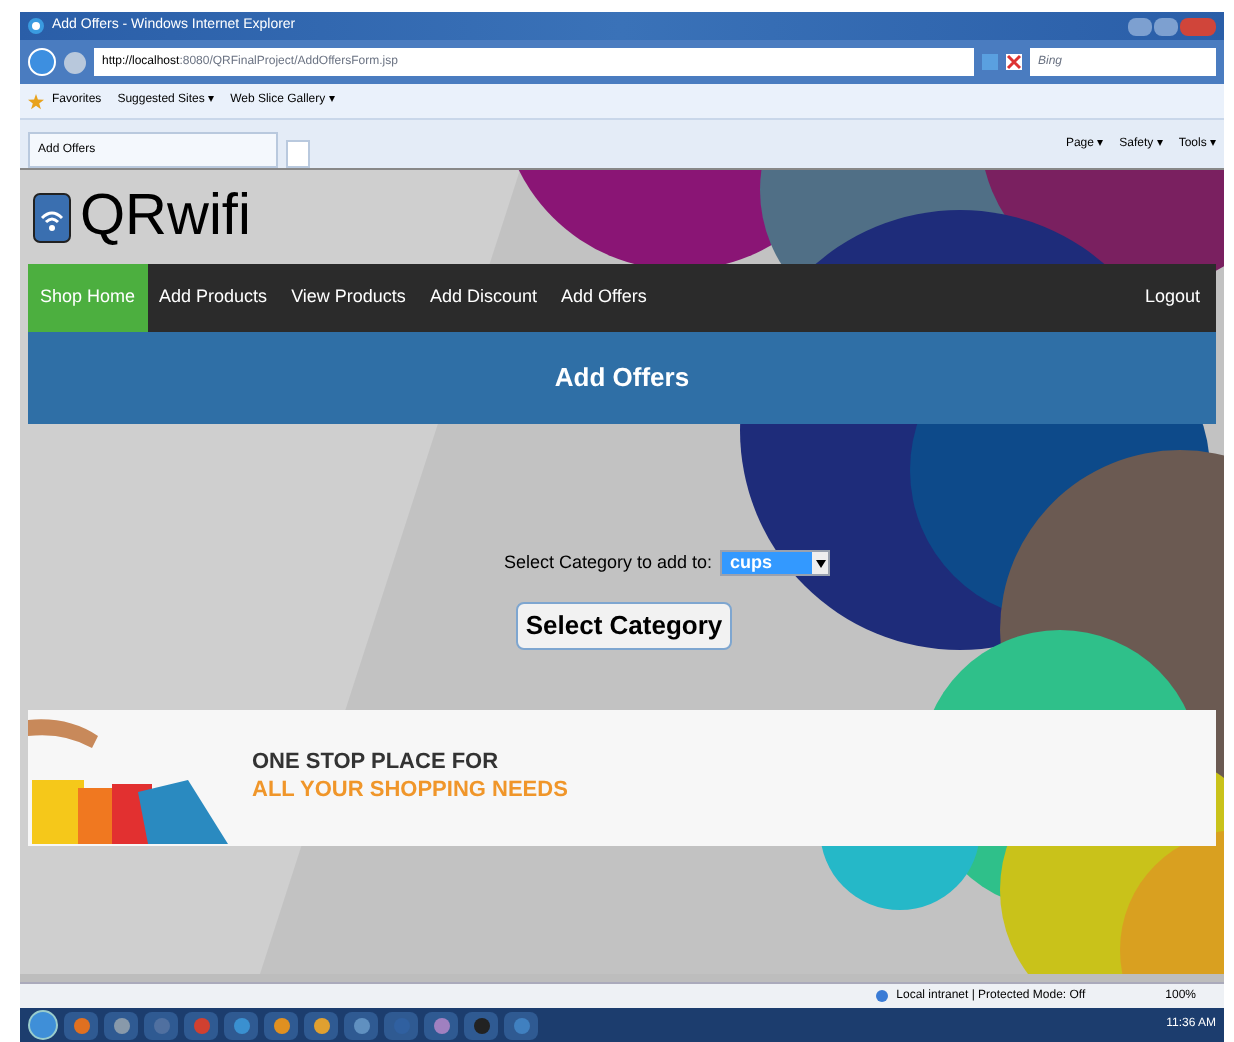  I want to click on nav-link: Add Products, so click(213, 298).